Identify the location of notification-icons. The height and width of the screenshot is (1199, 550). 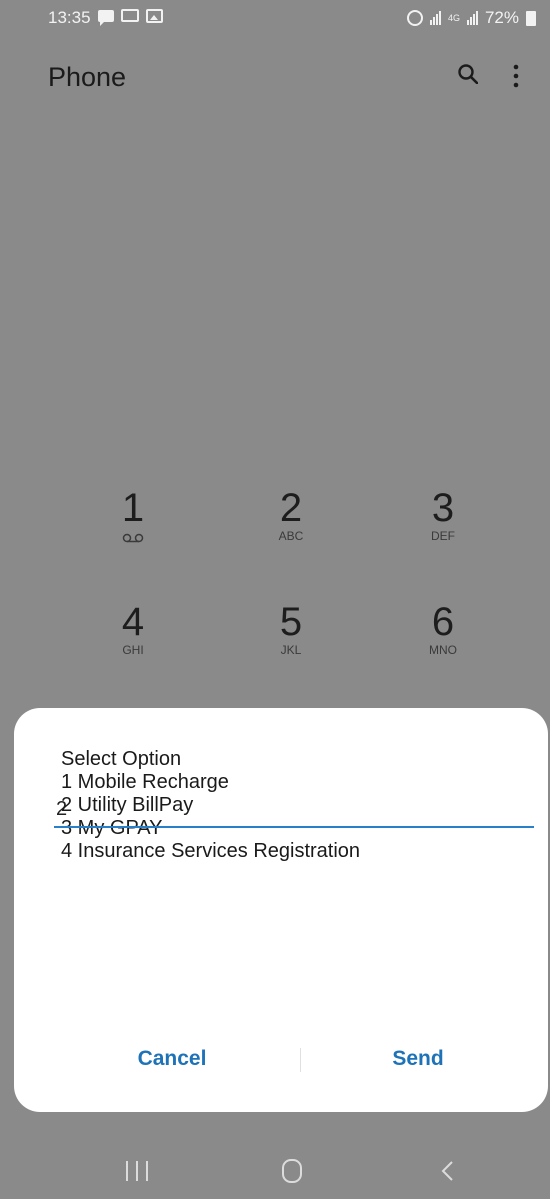
(130, 16).